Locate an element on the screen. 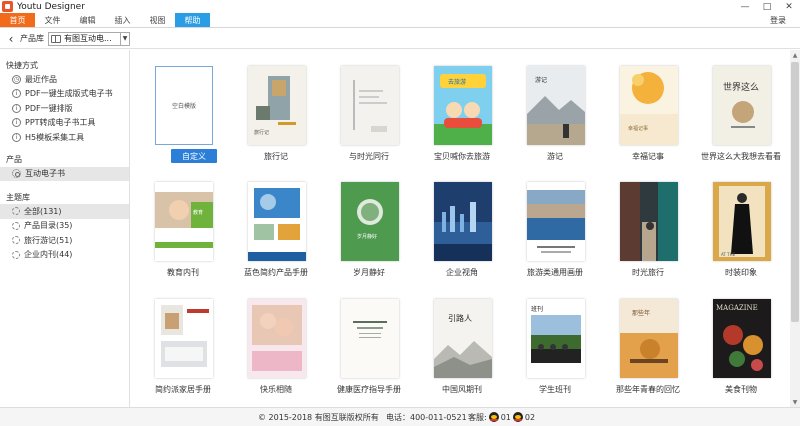 The height and width of the screenshot is (426, 800). template-name: 快乐相随 is located at coordinates (276, 389).